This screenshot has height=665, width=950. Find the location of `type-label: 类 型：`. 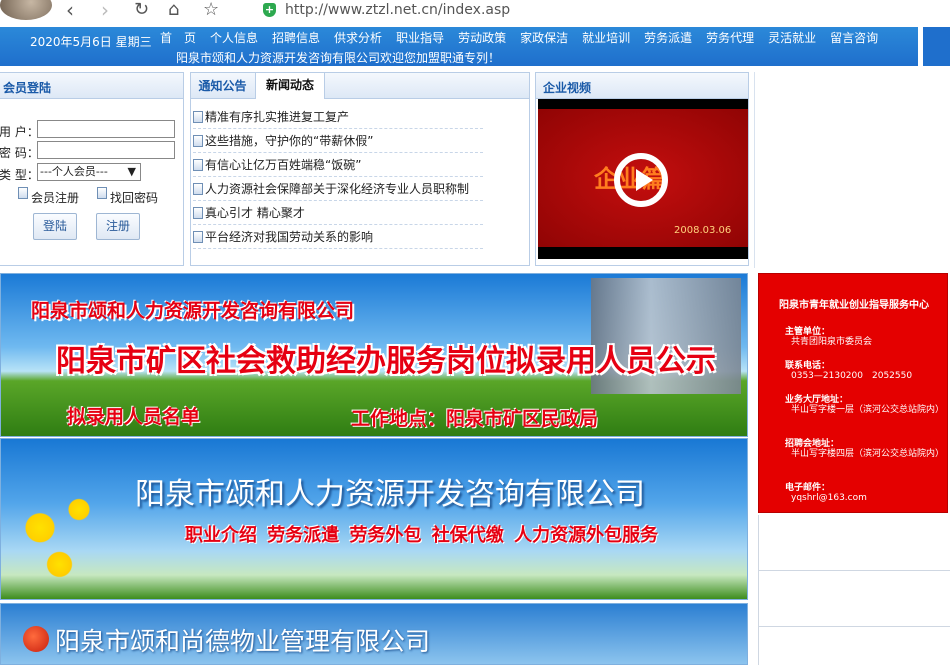

type-label: 类 型： is located at coordinates (19, 175).